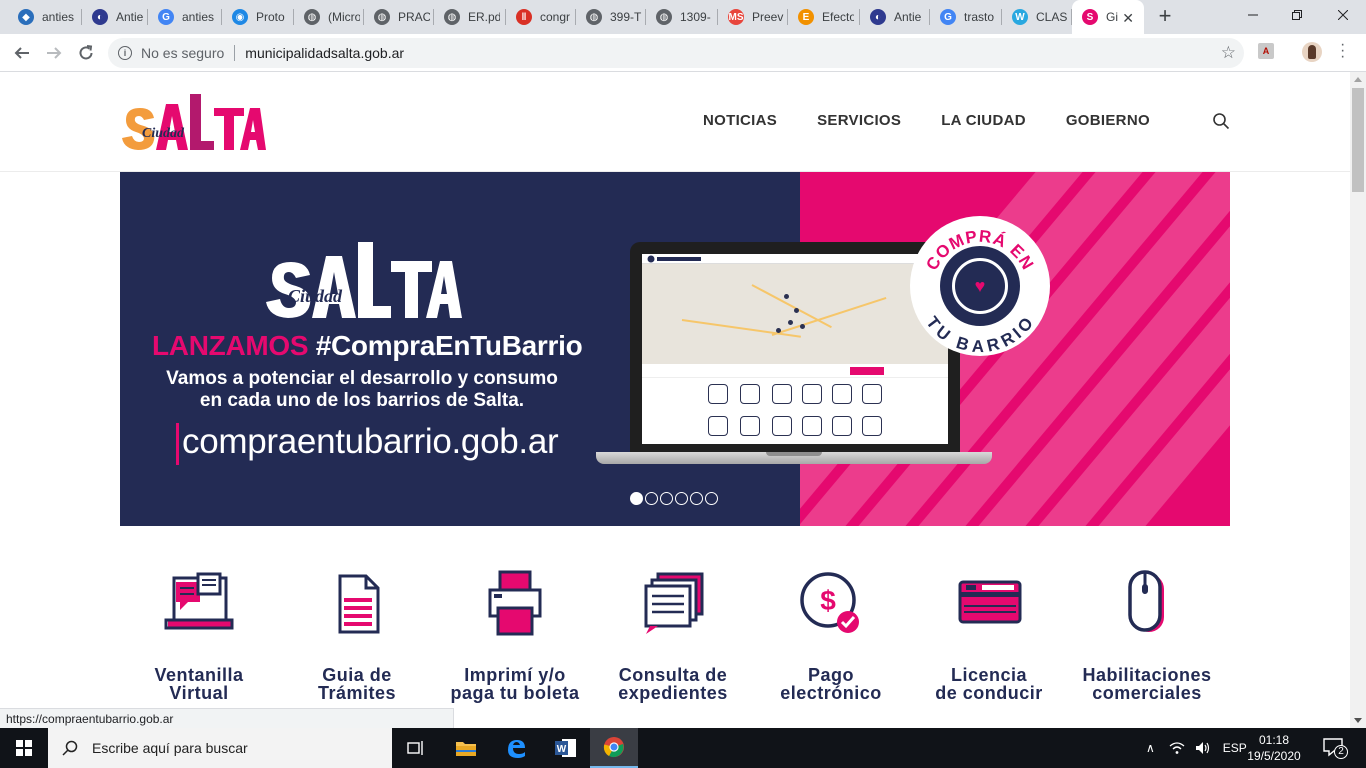  Describe the element at coordinates (324, 53) in the screenshot. I see `url-text: municipalidadsalta.gob.ar` at that location.